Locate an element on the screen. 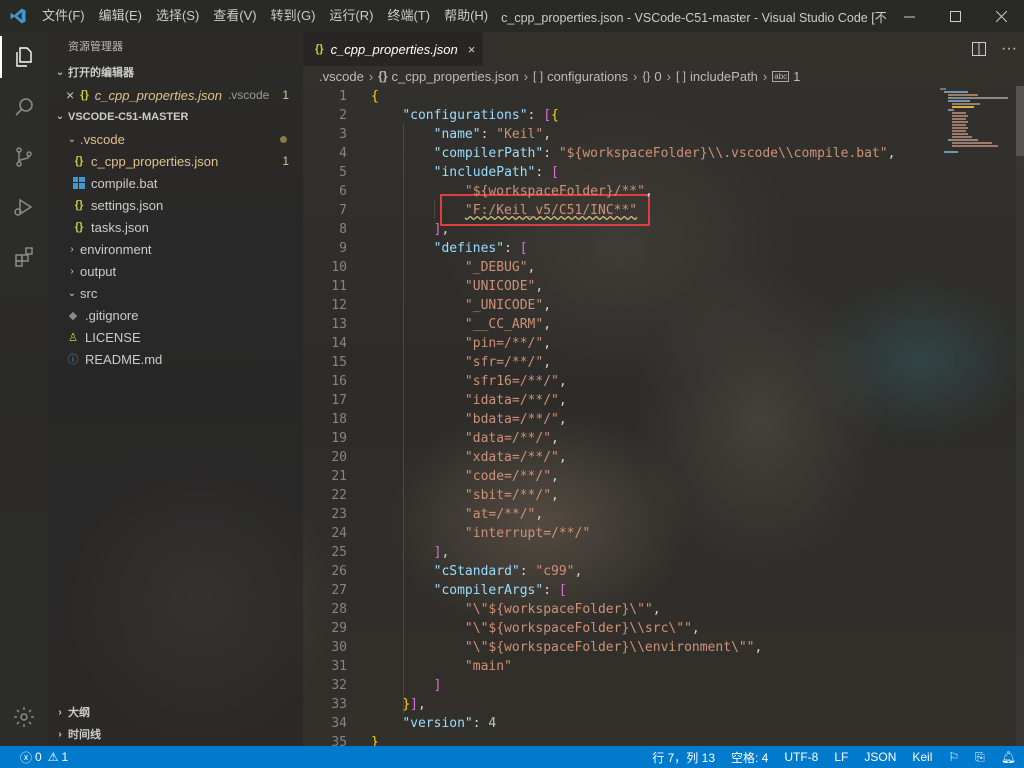 This screenshot has height=768, width=1024. code-line: 13 "__CC_ARM", is located at coordinates (648, 324).